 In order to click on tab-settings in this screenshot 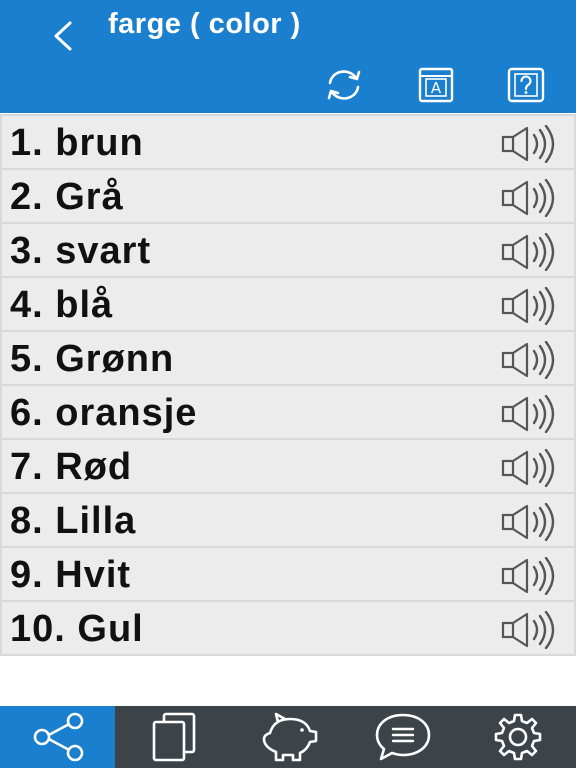, I will do `click(518, 737)`.